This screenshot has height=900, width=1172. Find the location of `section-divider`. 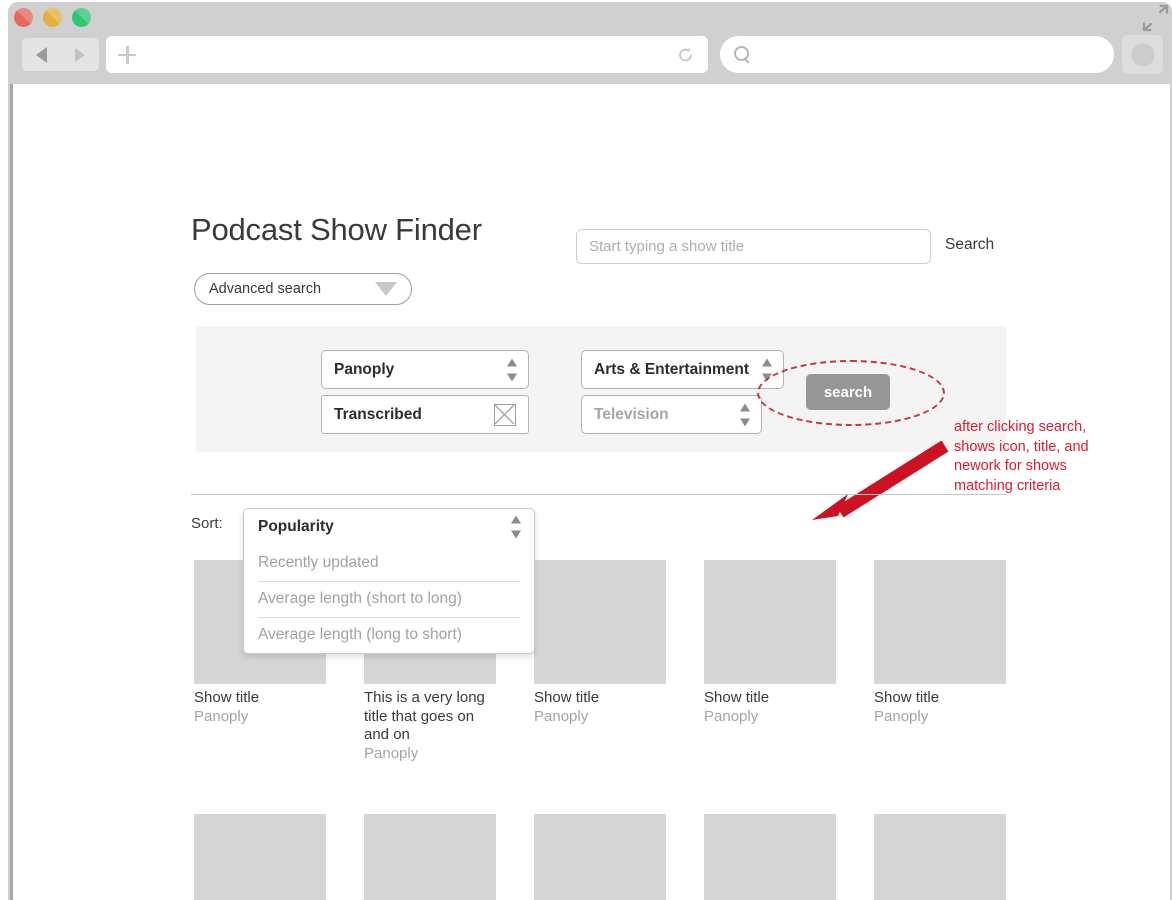

section-divider is located at coordinates (598, 494).